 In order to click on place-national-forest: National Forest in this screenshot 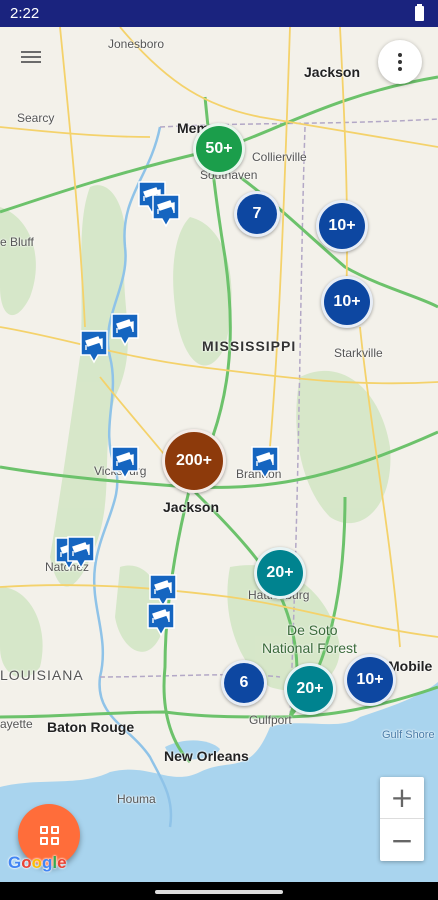, I will do `click(309, 648)`.